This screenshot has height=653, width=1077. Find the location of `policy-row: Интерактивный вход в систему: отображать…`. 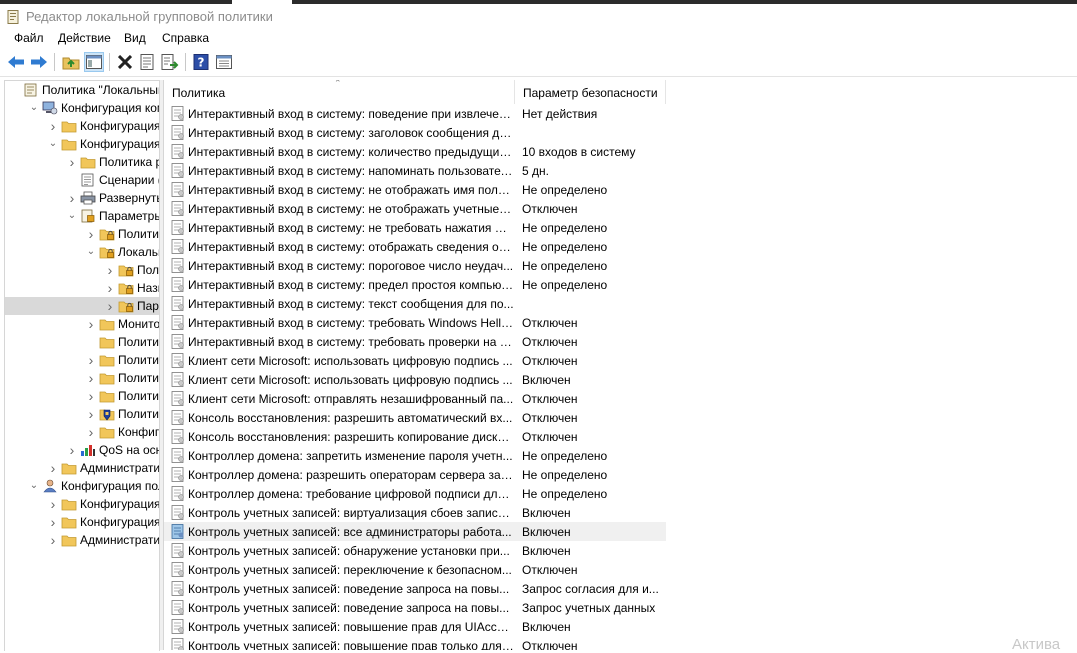

policy-row: Интерактивный вход в систему: отображать… is located at coordinates (415, 246).